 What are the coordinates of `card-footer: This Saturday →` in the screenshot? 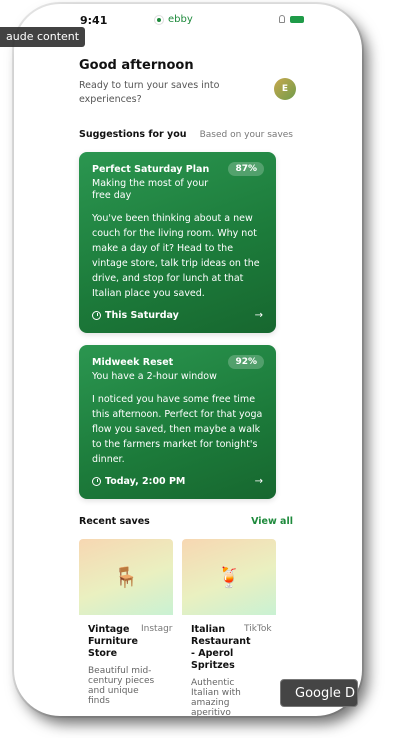 It's located at (177, 315).